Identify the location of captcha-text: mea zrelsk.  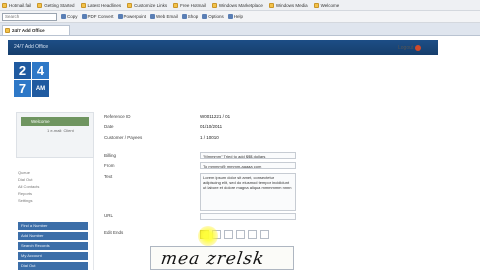
(212, 259).